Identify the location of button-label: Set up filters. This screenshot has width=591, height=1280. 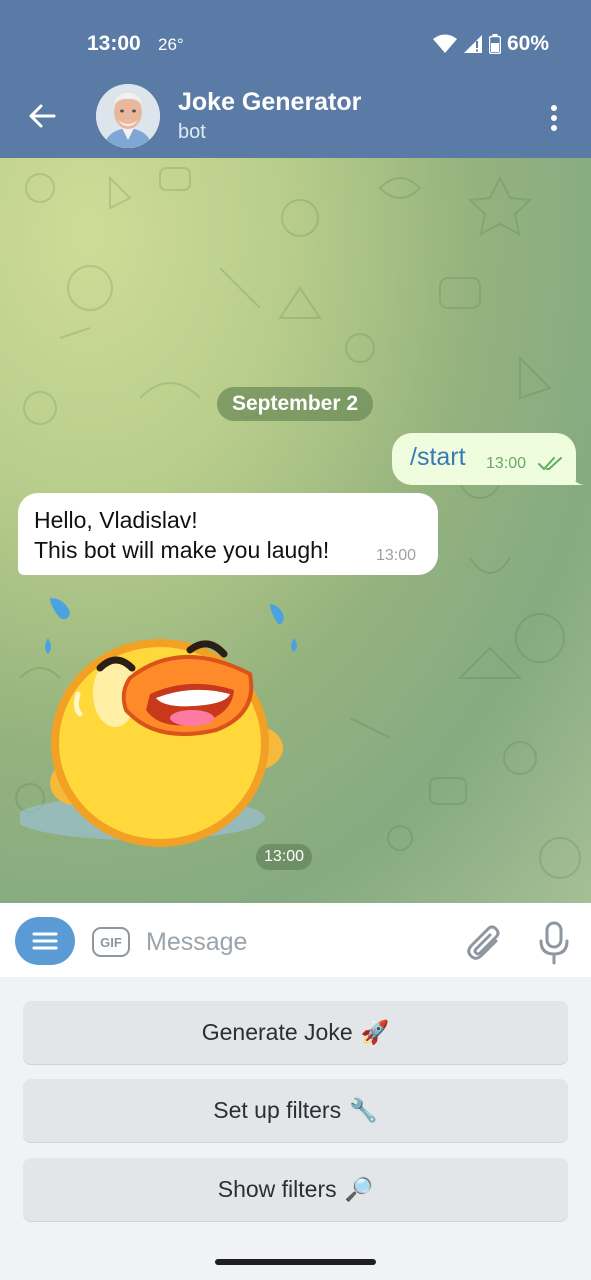
(277, 1110).